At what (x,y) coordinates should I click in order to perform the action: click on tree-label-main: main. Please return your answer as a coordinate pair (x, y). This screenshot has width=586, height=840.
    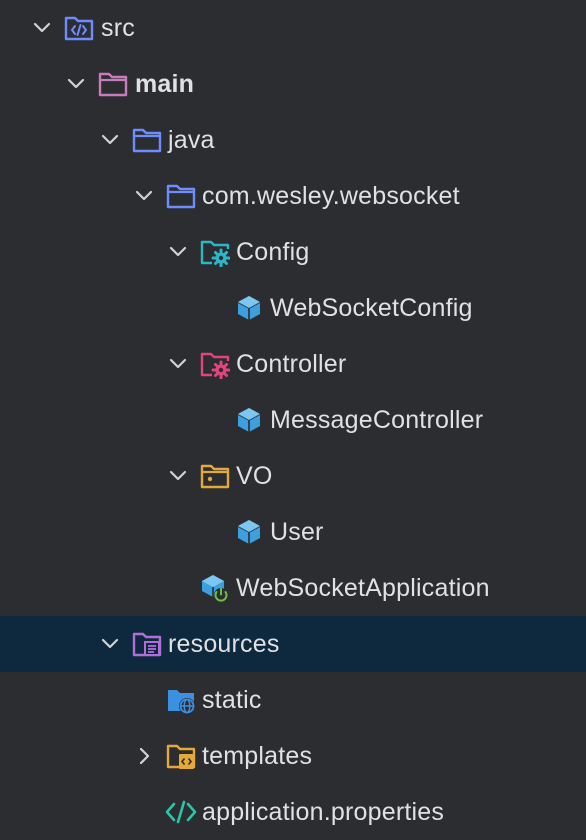
    Looking at the image, I should click on (165, 84).